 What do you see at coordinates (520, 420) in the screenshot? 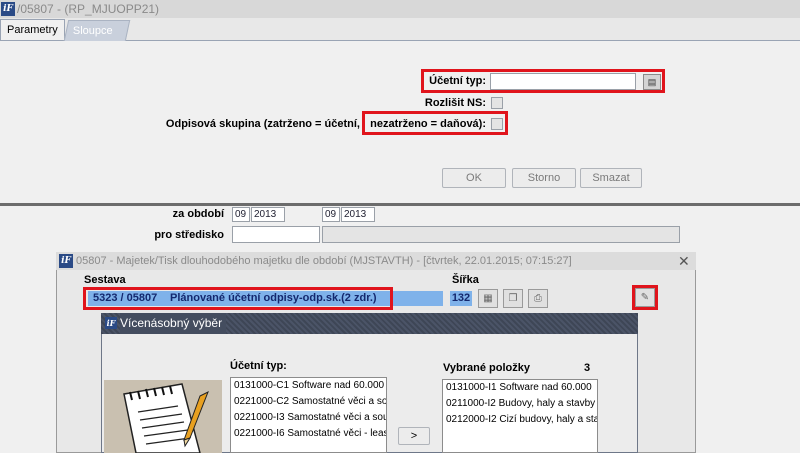
I see `list-item: 0212000-I2 Cizí budovy, haly a stavby` at bounding box center [520, 420].